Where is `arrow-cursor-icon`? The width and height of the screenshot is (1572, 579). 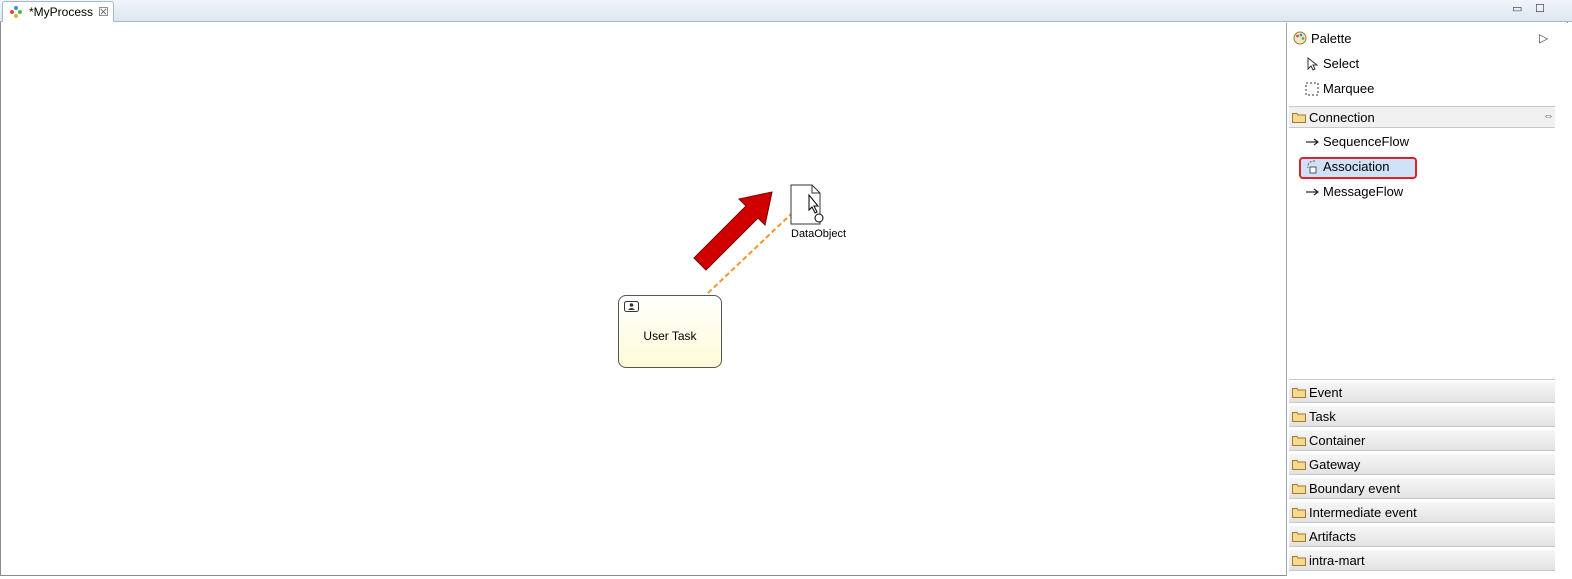
arrow-cursor-icon is located at coordinates (1313, 64).